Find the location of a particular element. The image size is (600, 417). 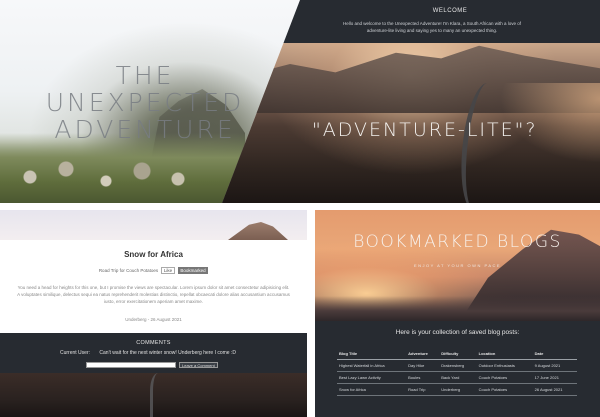

date-cell: 17 June 2021 is located at coordinates (554, 377).